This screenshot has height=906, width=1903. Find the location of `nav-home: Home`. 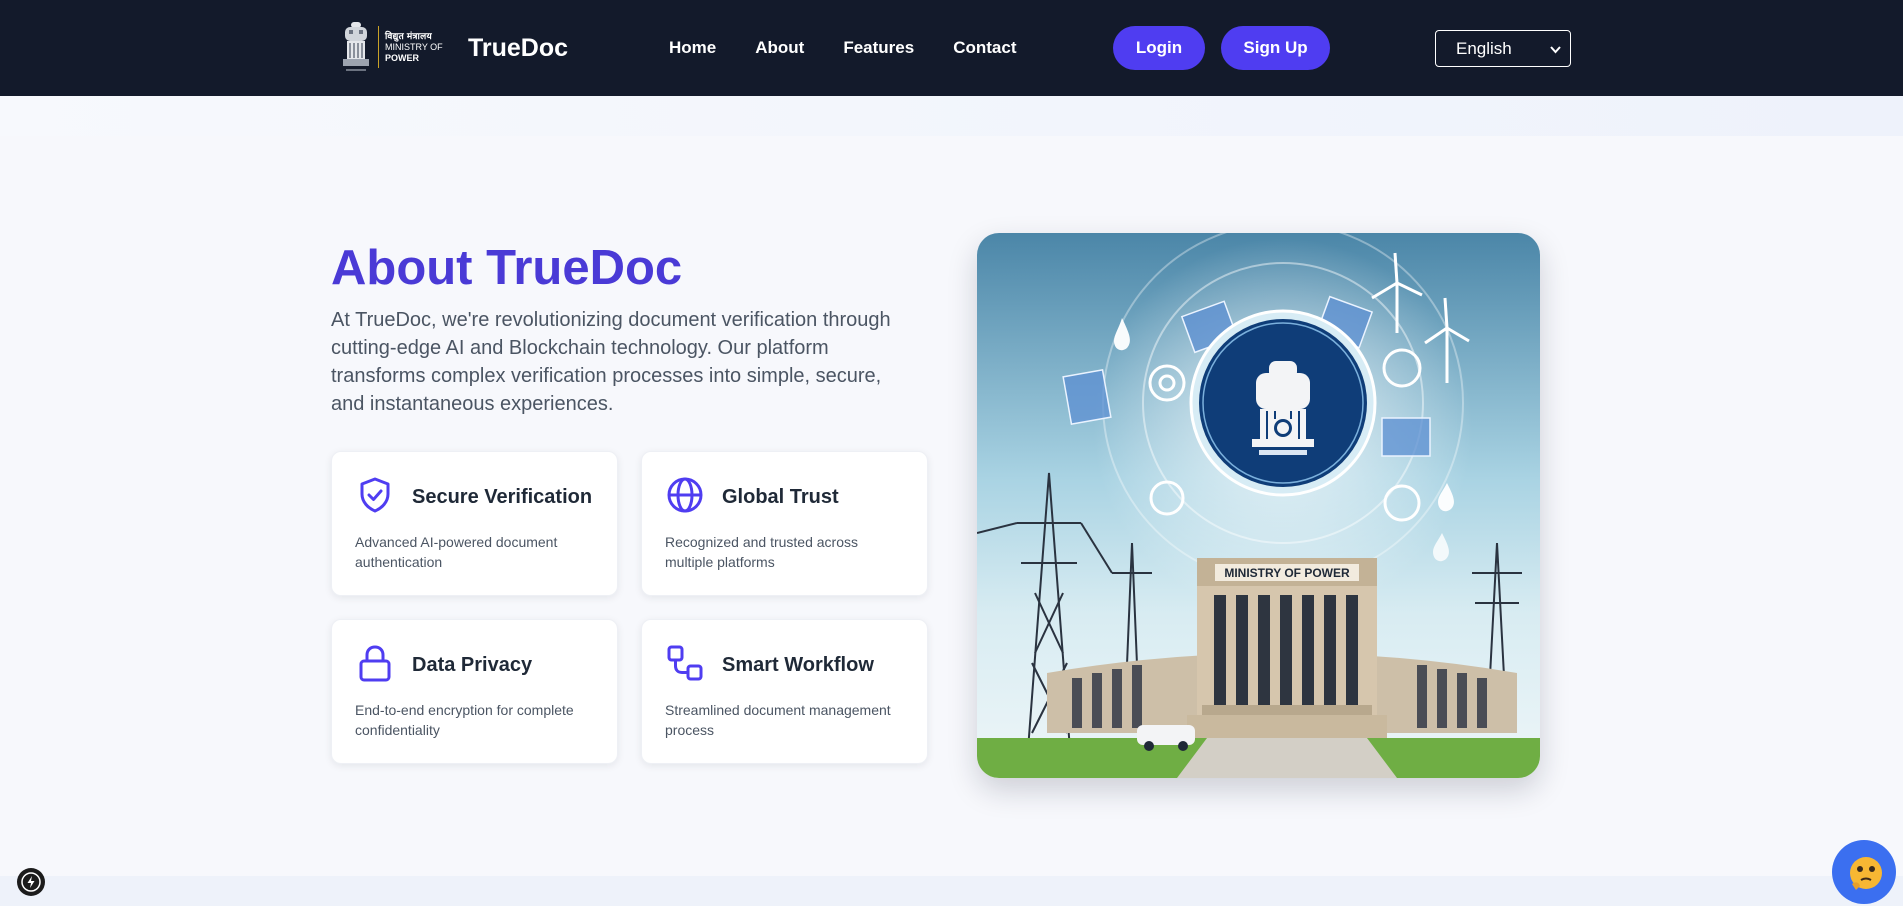

nav-home: Home is located at coordinates (692, 48).